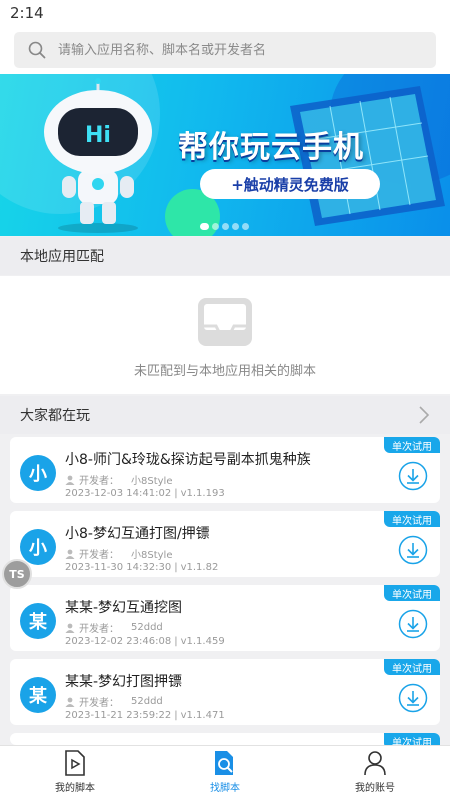 Image resolution: width=450 pixels, height=800 pixels. What do you see at coordinates (225, 741) in the screenshot?
I see `script-card-partial: 单次试用` at bounding box center [225, 741].